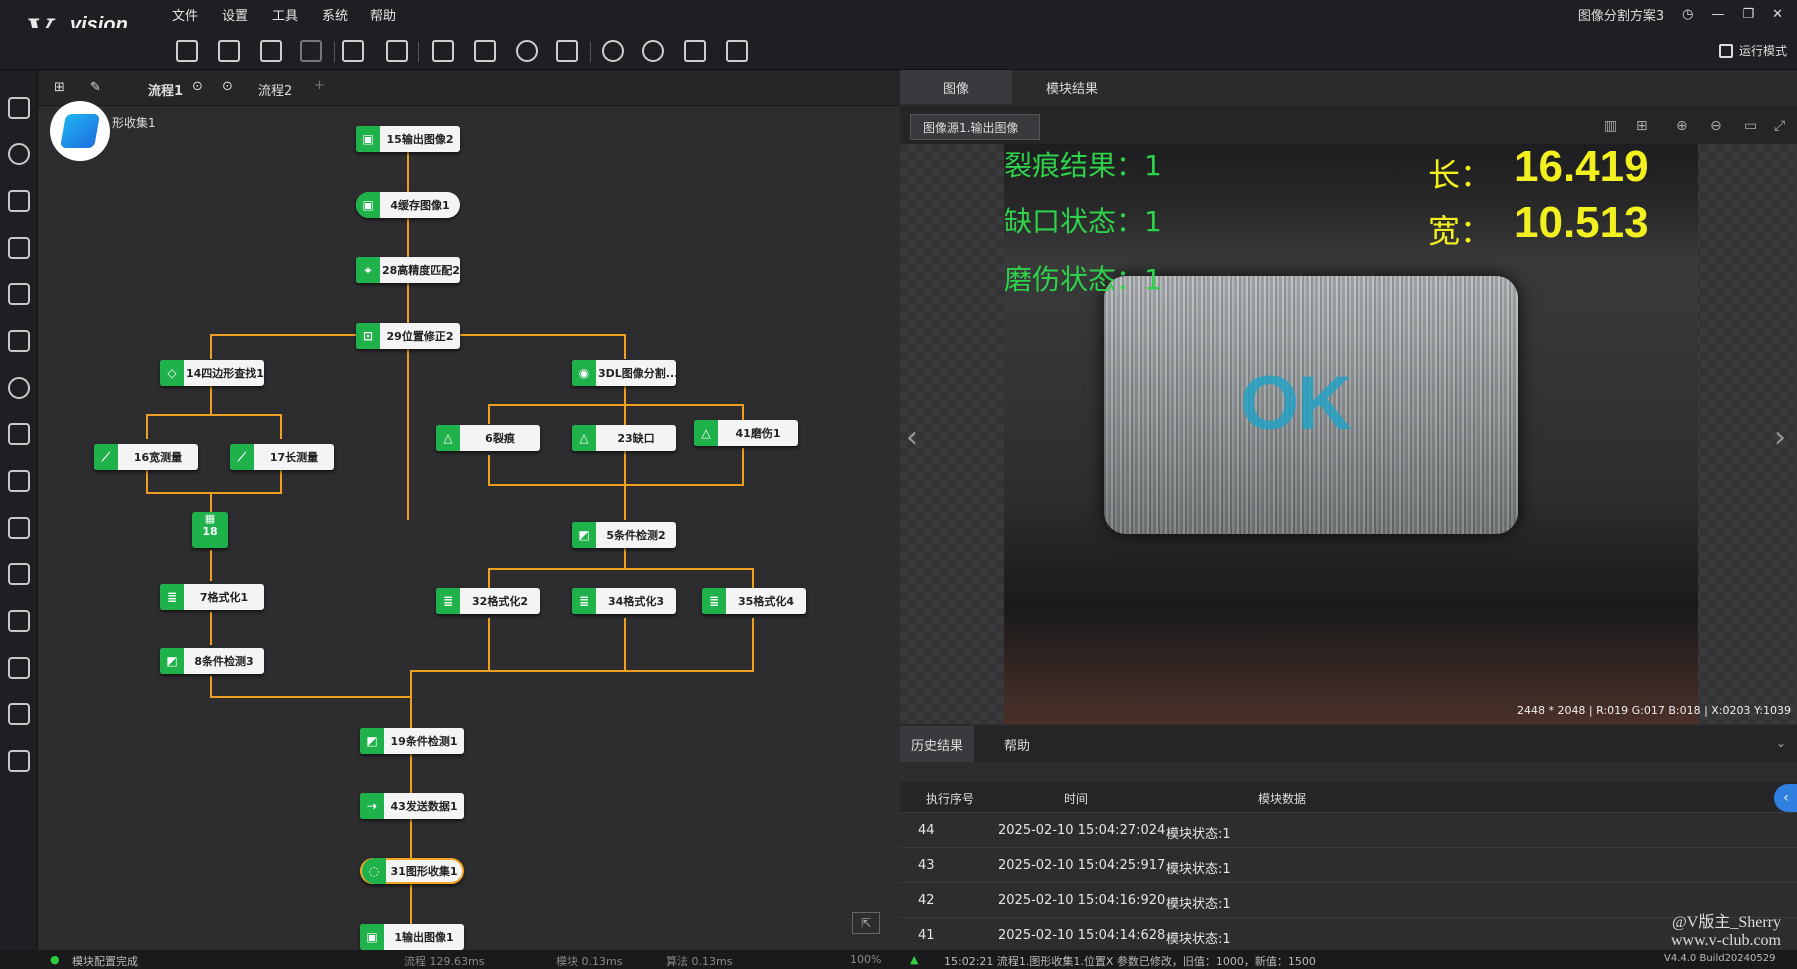 The width and height of the screenshot is (1797, 969). Describe the element at coordinates (412, 871) in the screenshot. I see `node-31-shape-collect1: ◌ 31图形收集1` at that location.